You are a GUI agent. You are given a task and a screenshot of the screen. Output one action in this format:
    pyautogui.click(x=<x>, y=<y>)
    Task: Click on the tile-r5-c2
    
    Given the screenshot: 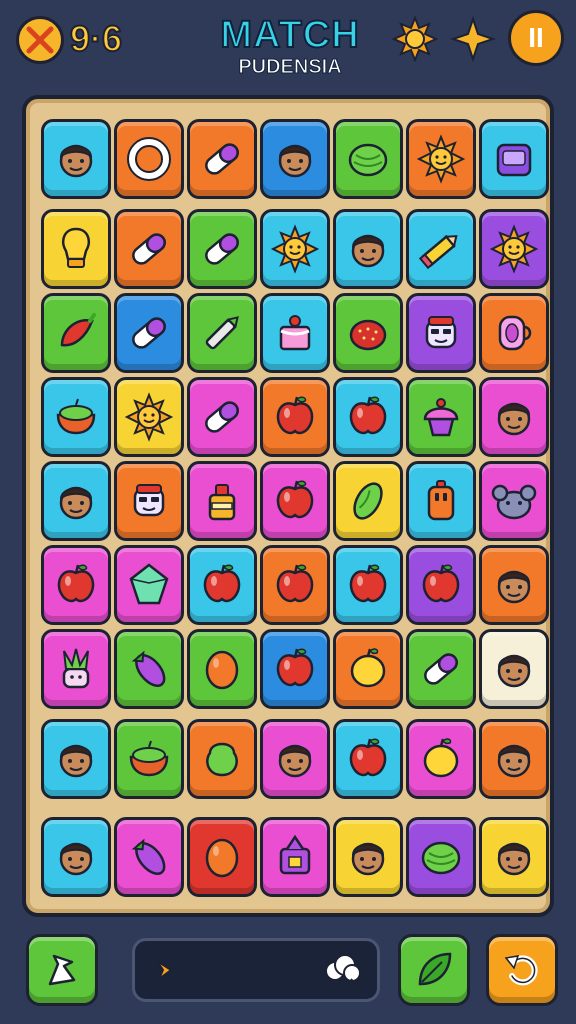 What is the action you would take?
    pyautogui.click(x=149, y=501)
    